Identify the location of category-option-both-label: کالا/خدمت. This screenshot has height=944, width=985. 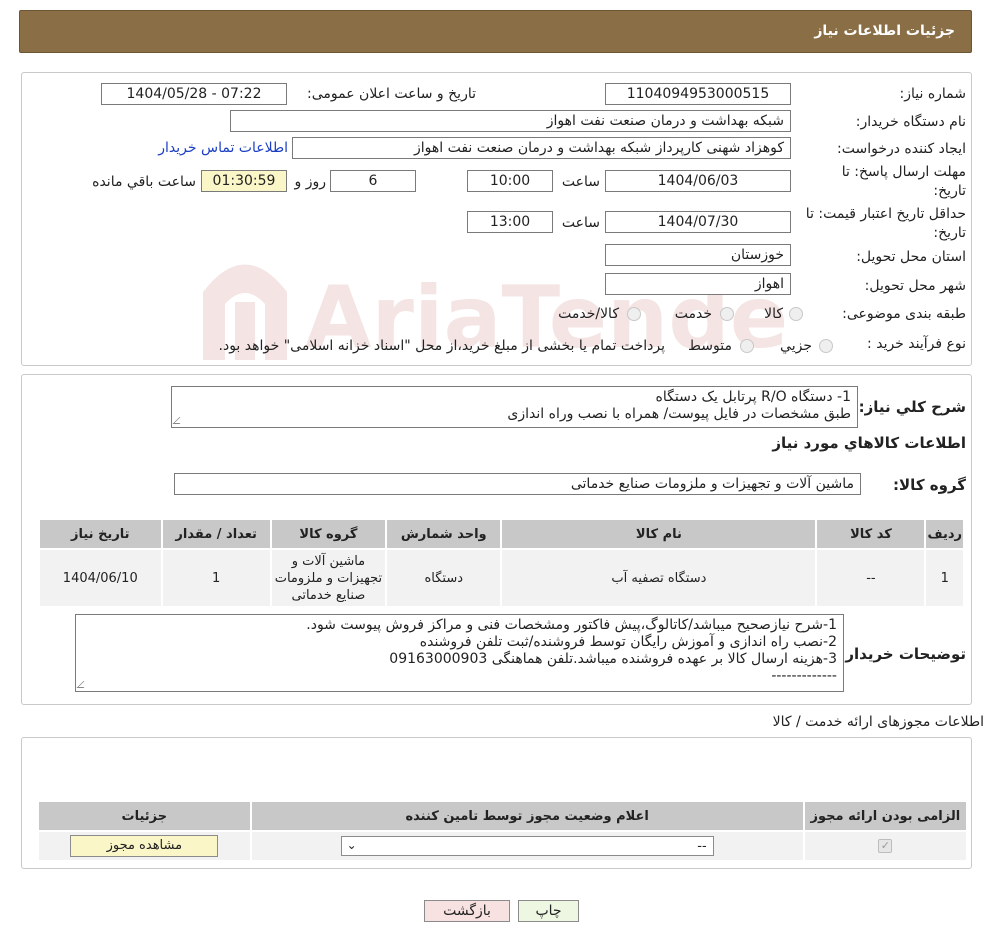
(588, 314).